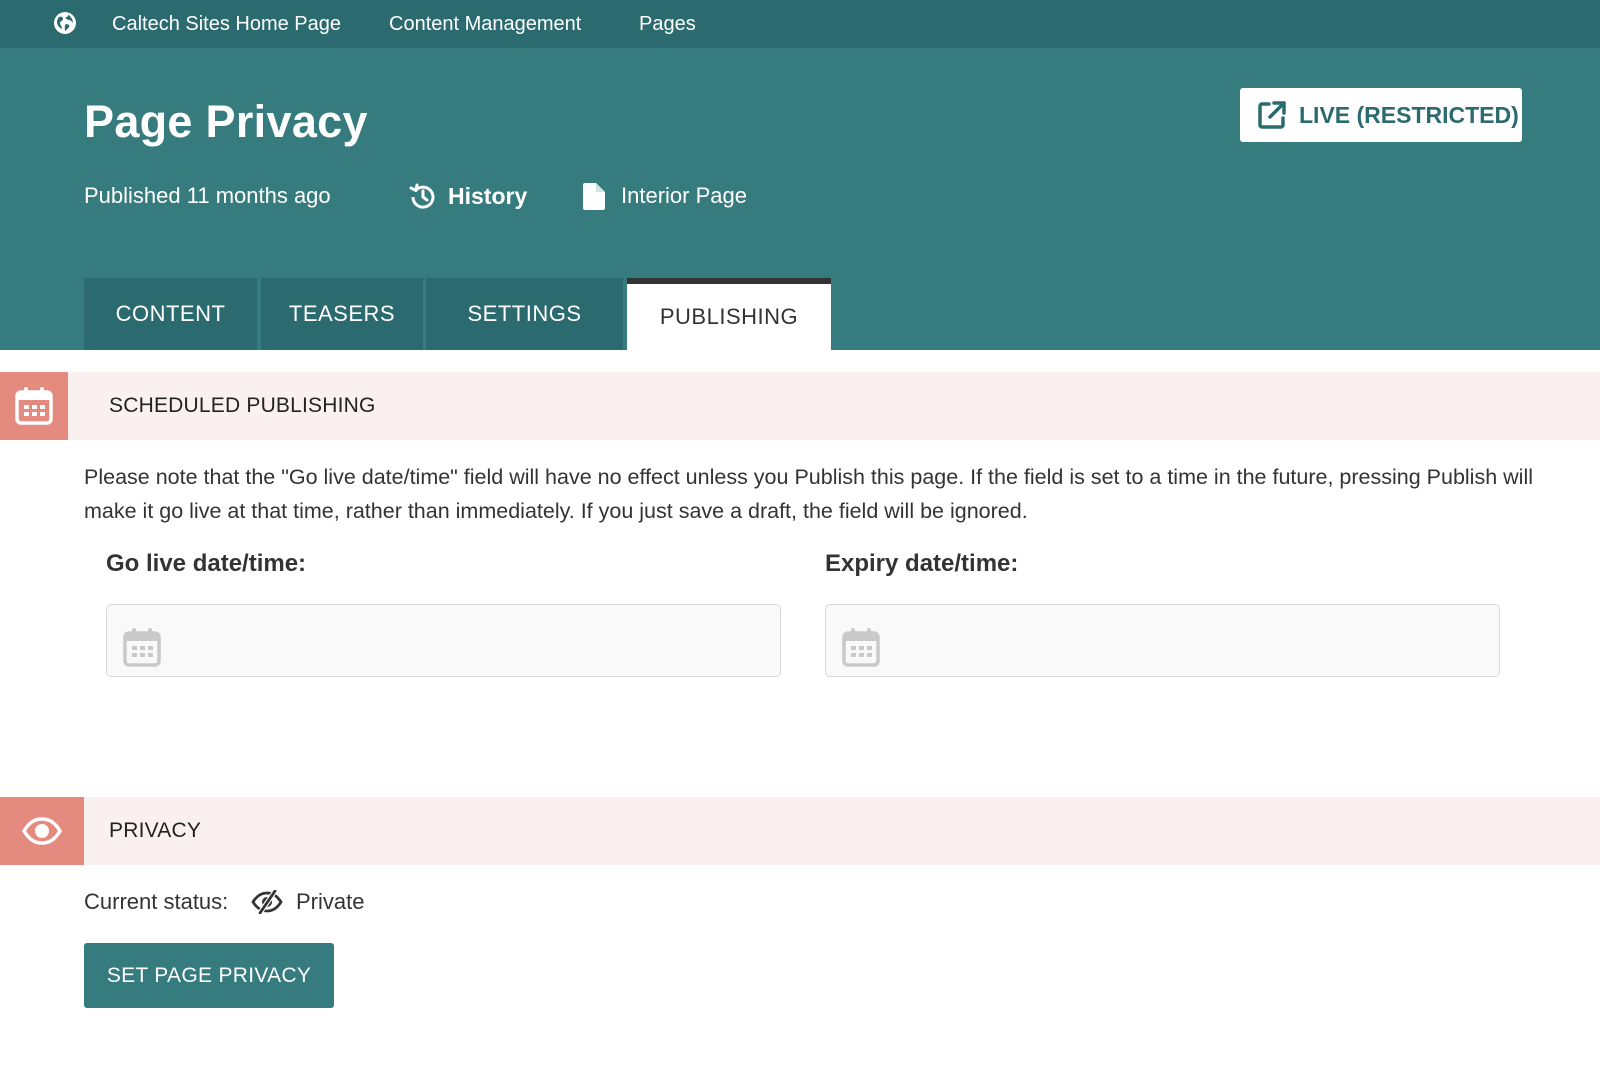 This screenshot has width=1600, height=1071. What do you see at coordinates (1272, 115) in the screenshot?
I see `external-link-icon` at bounding box center [1272, 115].